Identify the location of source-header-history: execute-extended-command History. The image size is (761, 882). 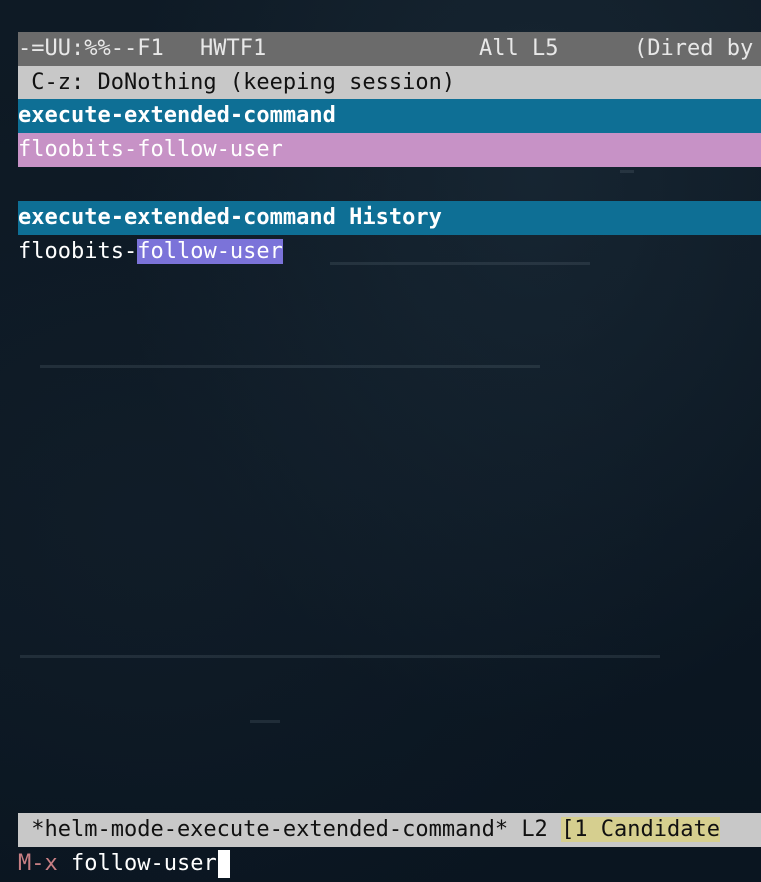
(389, 218).